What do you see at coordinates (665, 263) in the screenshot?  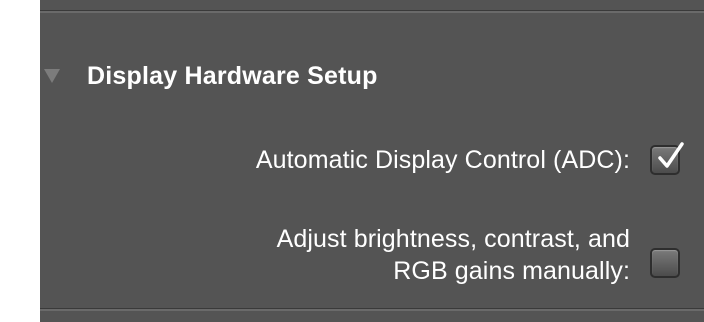 I see `manual-gains-checkbox` at bounding box center [665, 263].